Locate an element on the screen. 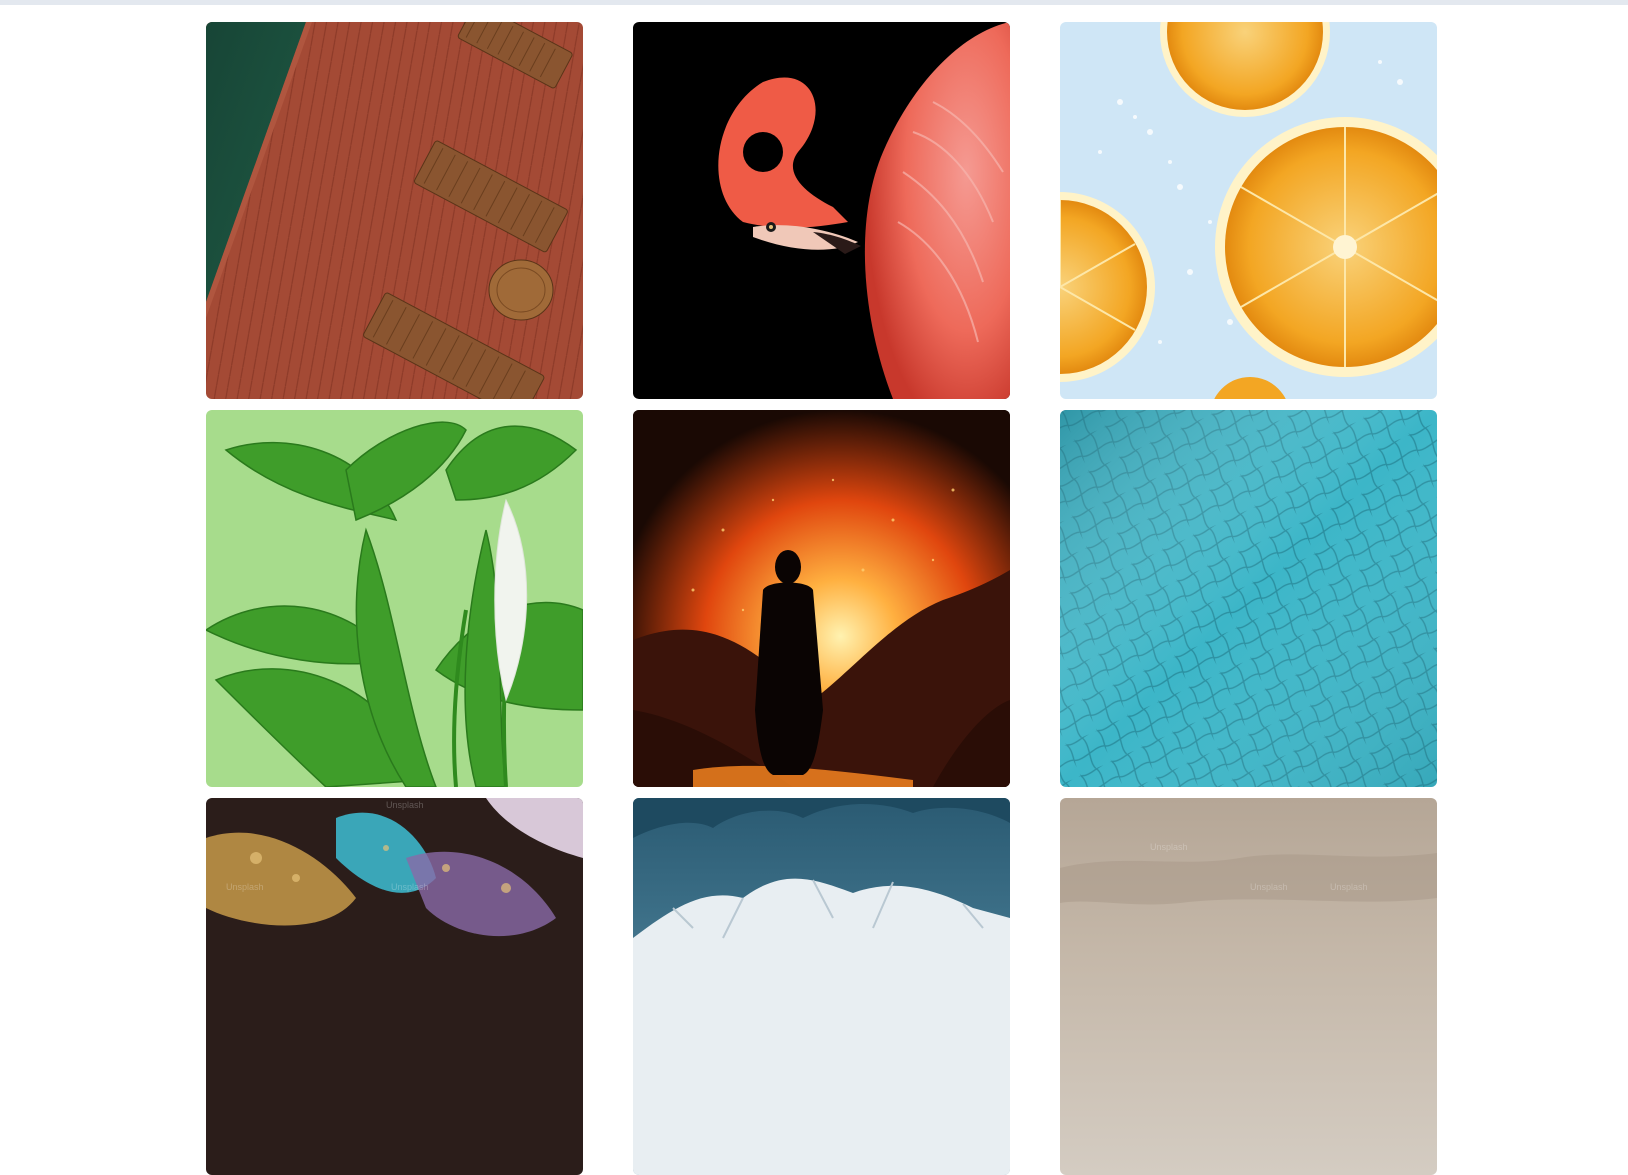 This screenshot has width=1628, height=1175. gallery-tile-orange-slices is located at coordinates (1248, 210).